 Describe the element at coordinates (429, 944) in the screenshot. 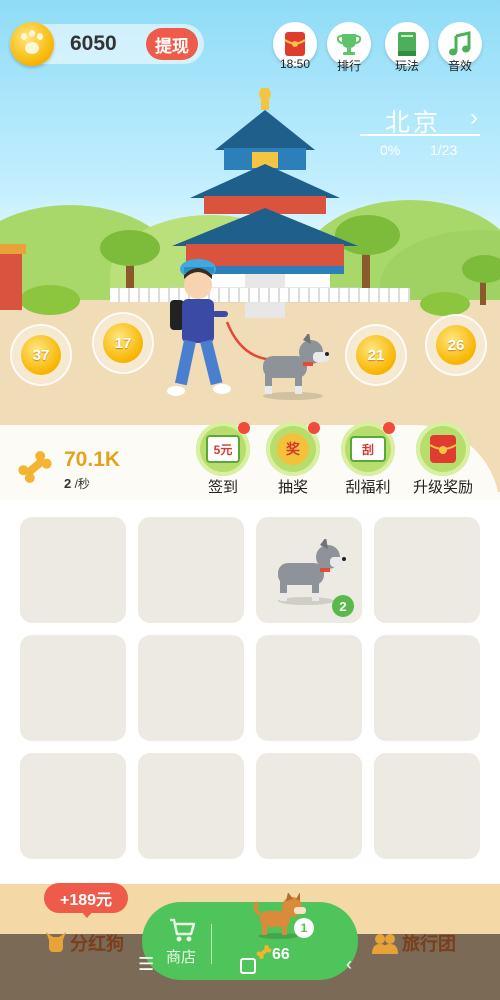

I see `tour-group-label: 旅行团` at that location.